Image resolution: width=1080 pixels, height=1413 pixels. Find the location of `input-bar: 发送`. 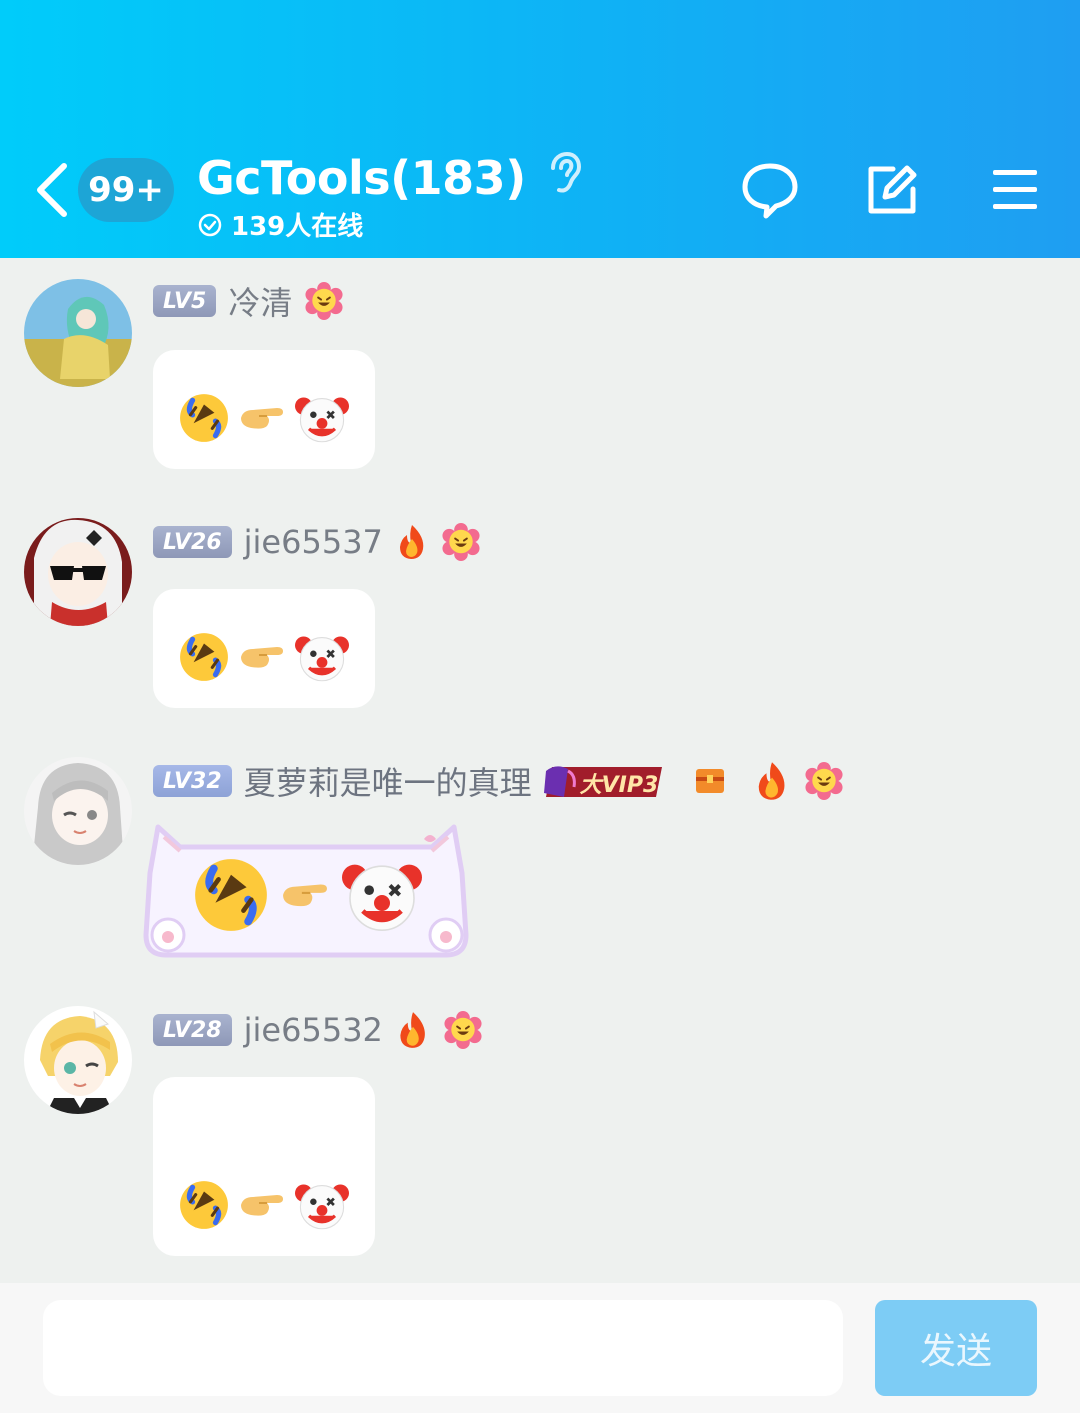

input-bar: 发送 is located at coordinates (540, 1348).